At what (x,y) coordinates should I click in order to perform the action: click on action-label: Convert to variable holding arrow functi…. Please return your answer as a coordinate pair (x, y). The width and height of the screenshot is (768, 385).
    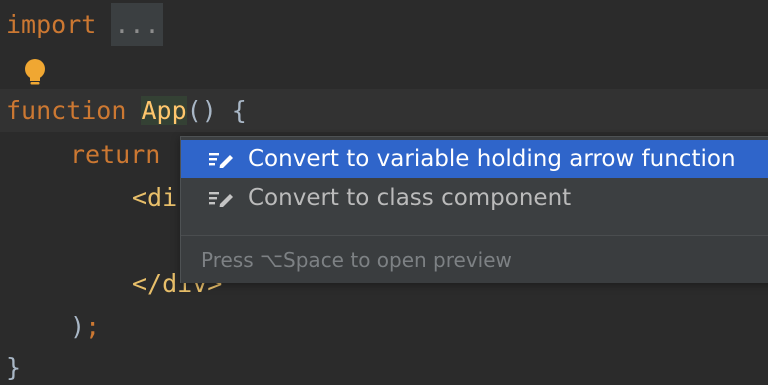
    Looking at the image, I should click on (492, 159).